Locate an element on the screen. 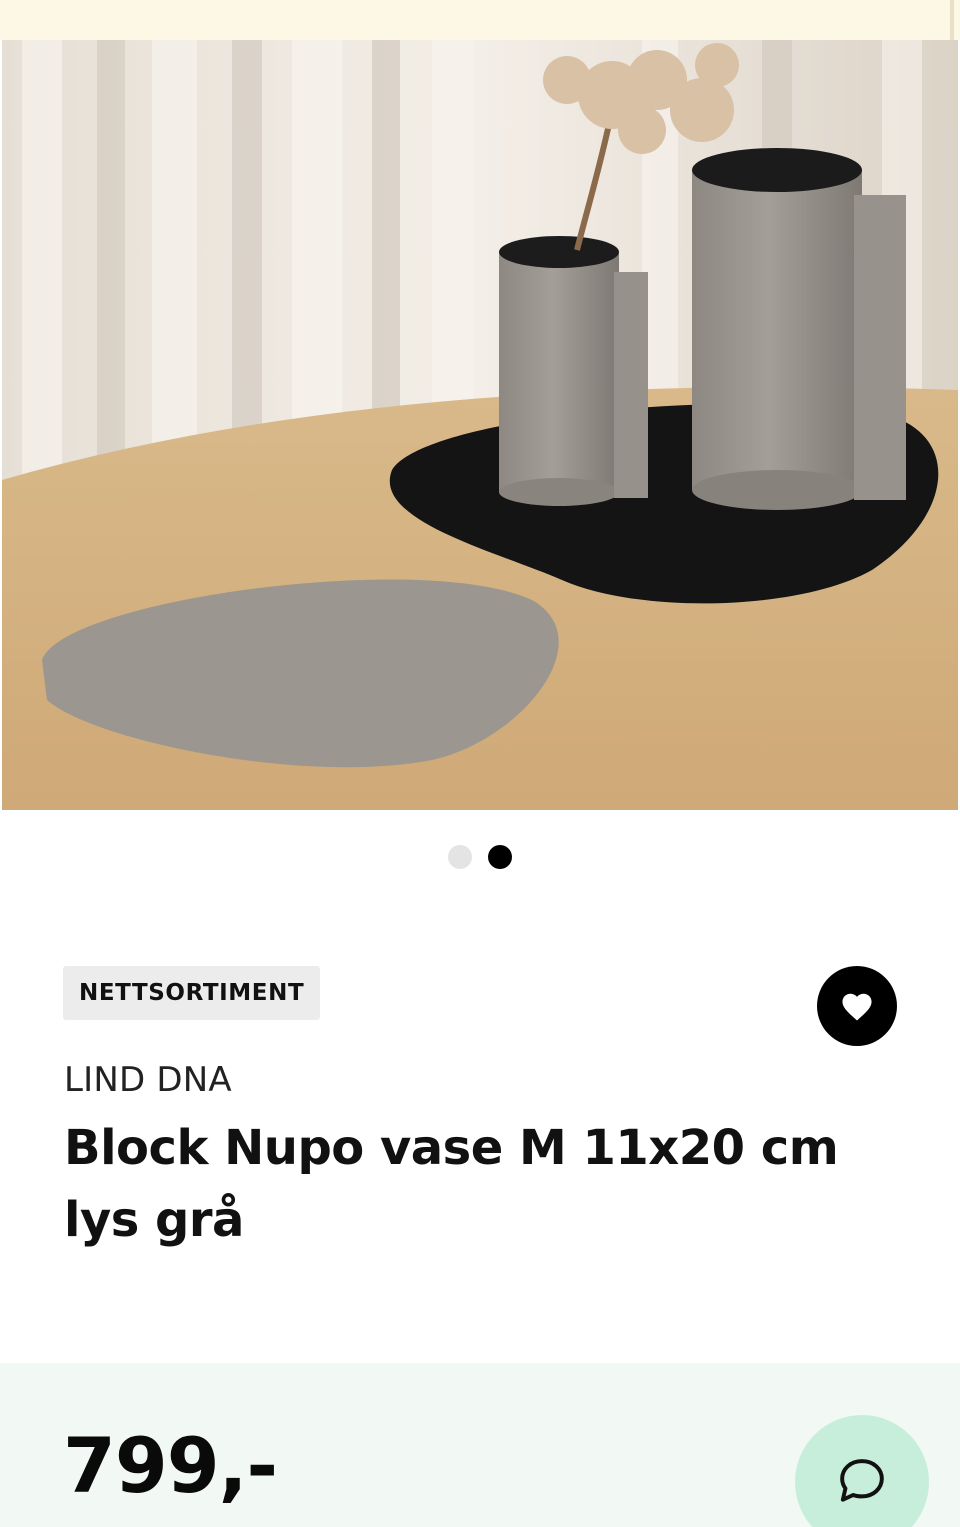 The height and width of the screenshot is (1527, 960). heart-icon is located at coordinates (857, 1007).